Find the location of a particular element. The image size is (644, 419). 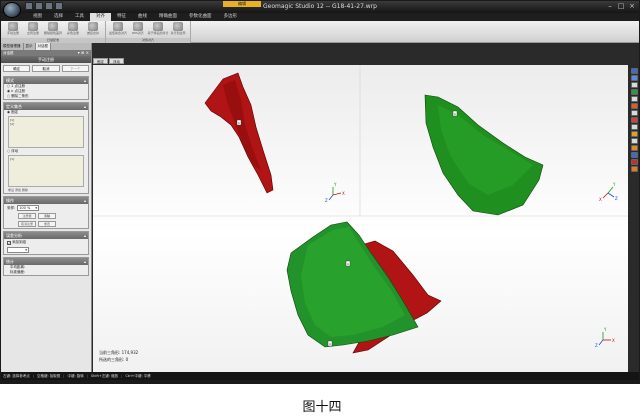

ribbon-group-title: 对象对齐 is located at coordinates (148, 40).